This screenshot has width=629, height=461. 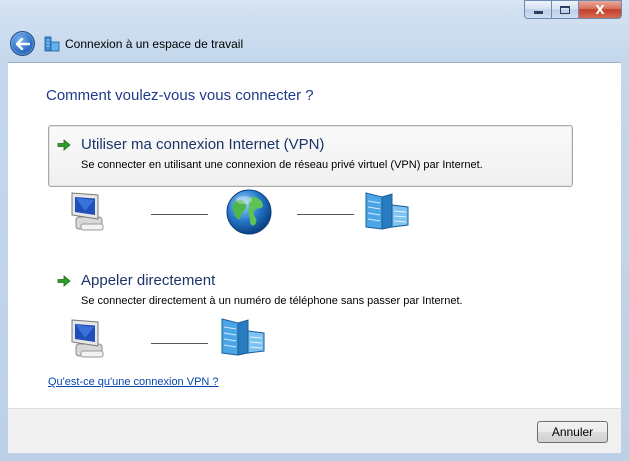 I want to click on internet-globe-icon, so click(x=249, y=212).